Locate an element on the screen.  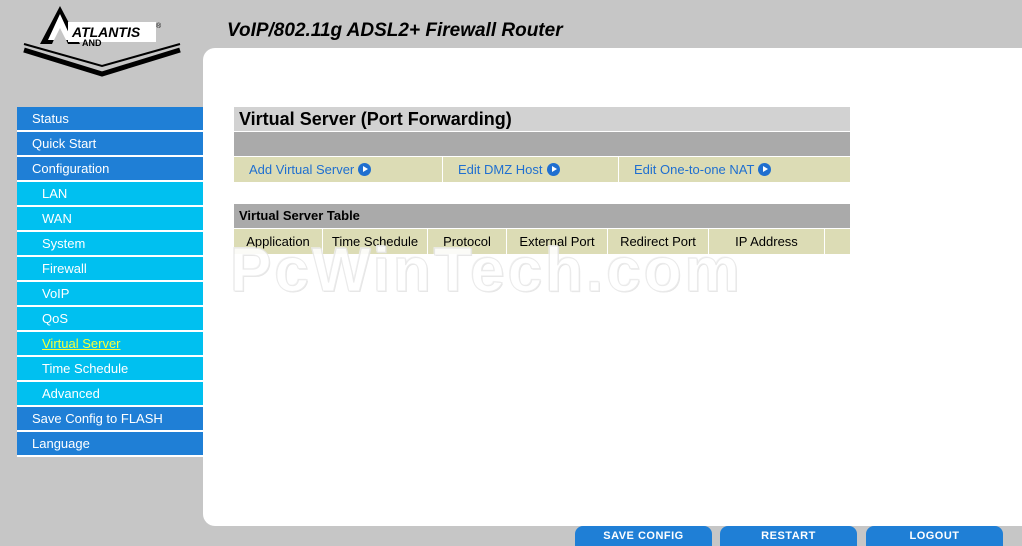
sidebar-item-quick-start: Quick Start is located at coordinates (110, 144).